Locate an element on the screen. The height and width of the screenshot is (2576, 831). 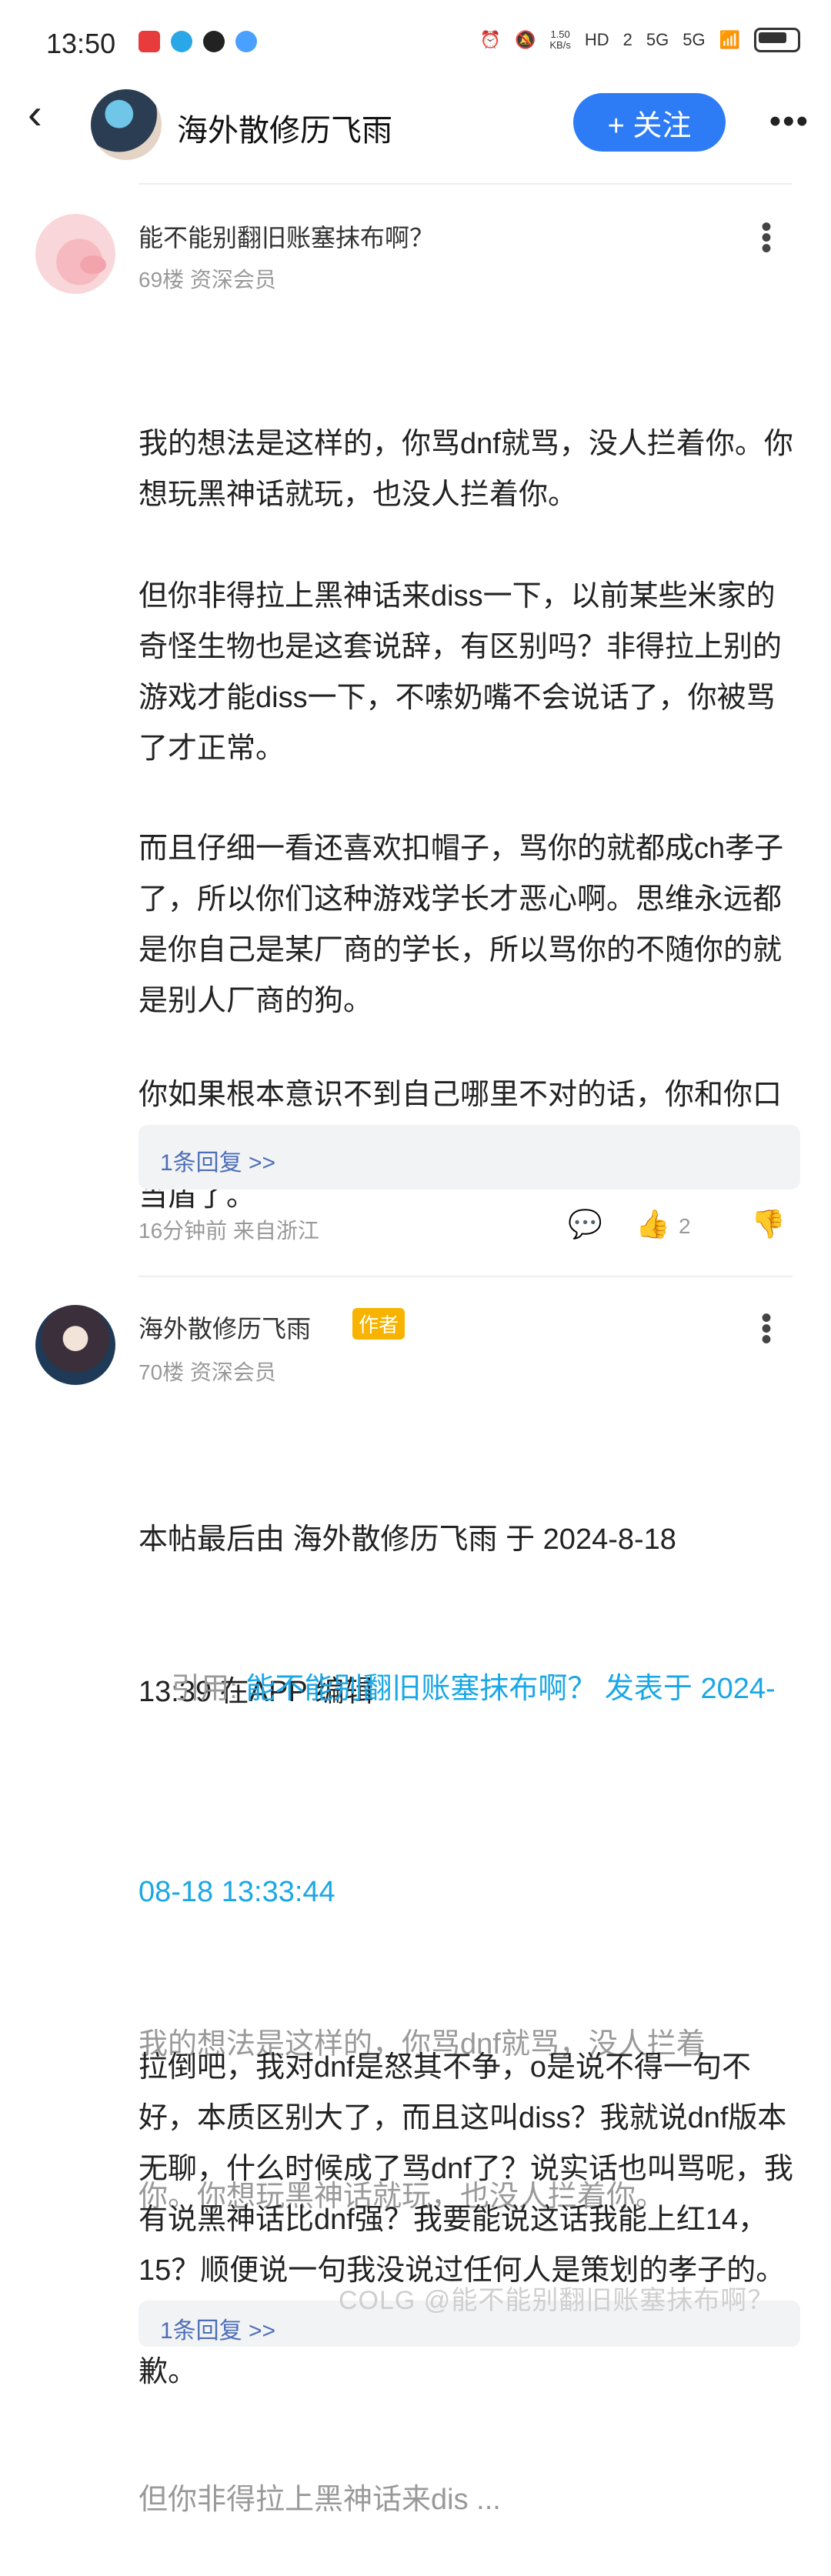
alarm-icon: ⏰ is located at coordinates (490, 40).